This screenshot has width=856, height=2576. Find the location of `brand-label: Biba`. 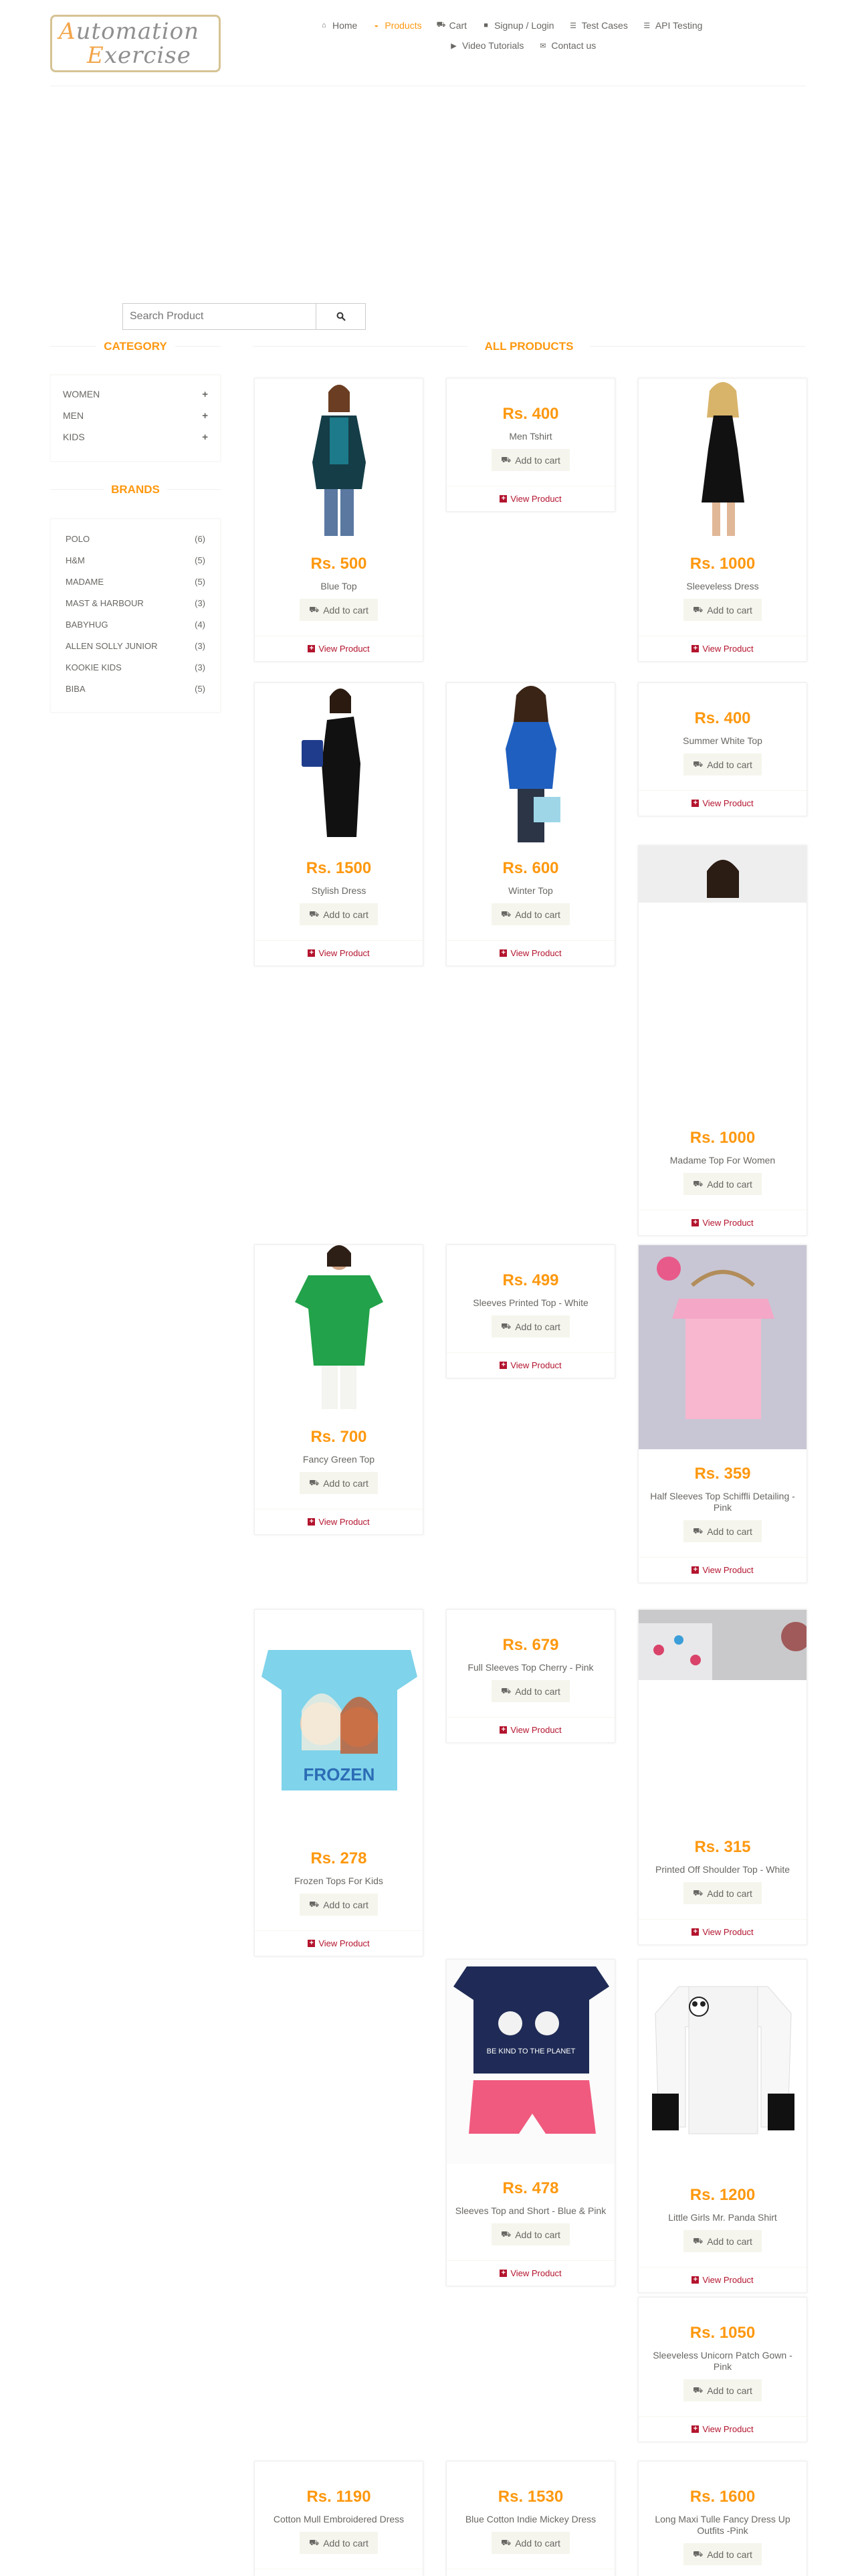

brand-label: Biba is located at coordinates (76, 689).